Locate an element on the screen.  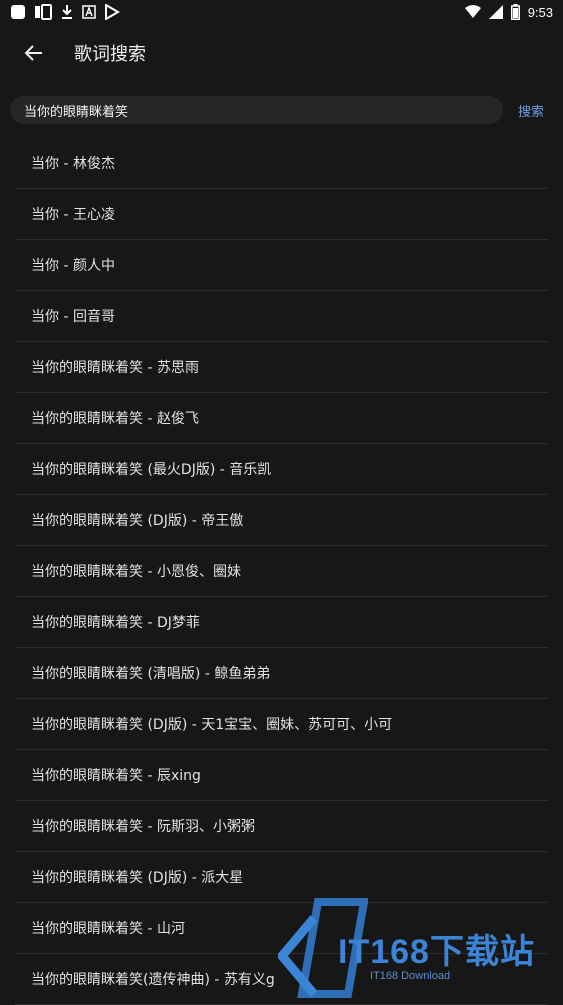
app-square-icon is located at coordinates (18, 12).